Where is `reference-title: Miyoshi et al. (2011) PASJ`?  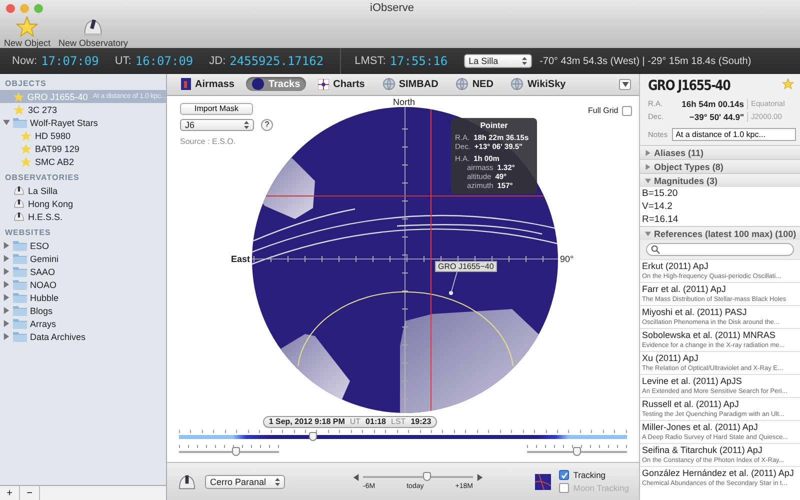 reference-title: Miyoshi et al. (2011) PASJ is located at coordinates (720, 312).